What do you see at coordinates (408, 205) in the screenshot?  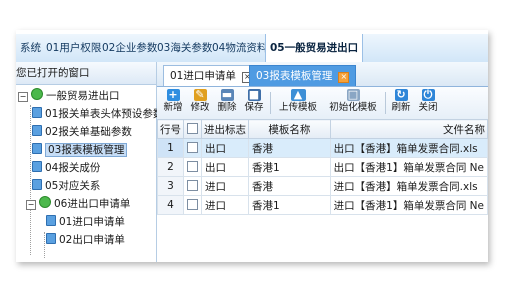 I see `file-name-cell: 进口【香港1】箱单发票合同 Ne` at bounding box center [408, 205].